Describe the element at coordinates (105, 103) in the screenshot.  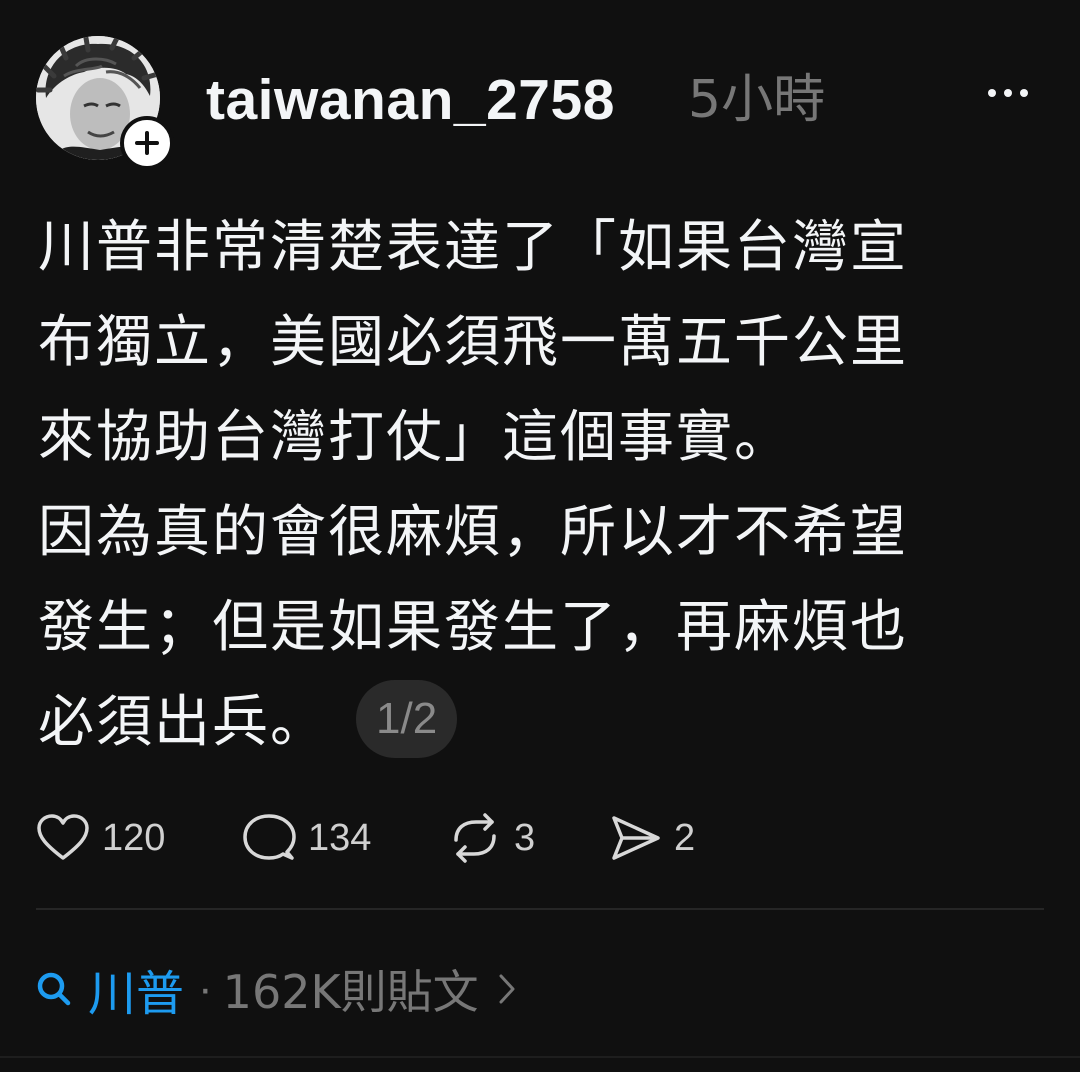
I see `avatar-container` at that location.